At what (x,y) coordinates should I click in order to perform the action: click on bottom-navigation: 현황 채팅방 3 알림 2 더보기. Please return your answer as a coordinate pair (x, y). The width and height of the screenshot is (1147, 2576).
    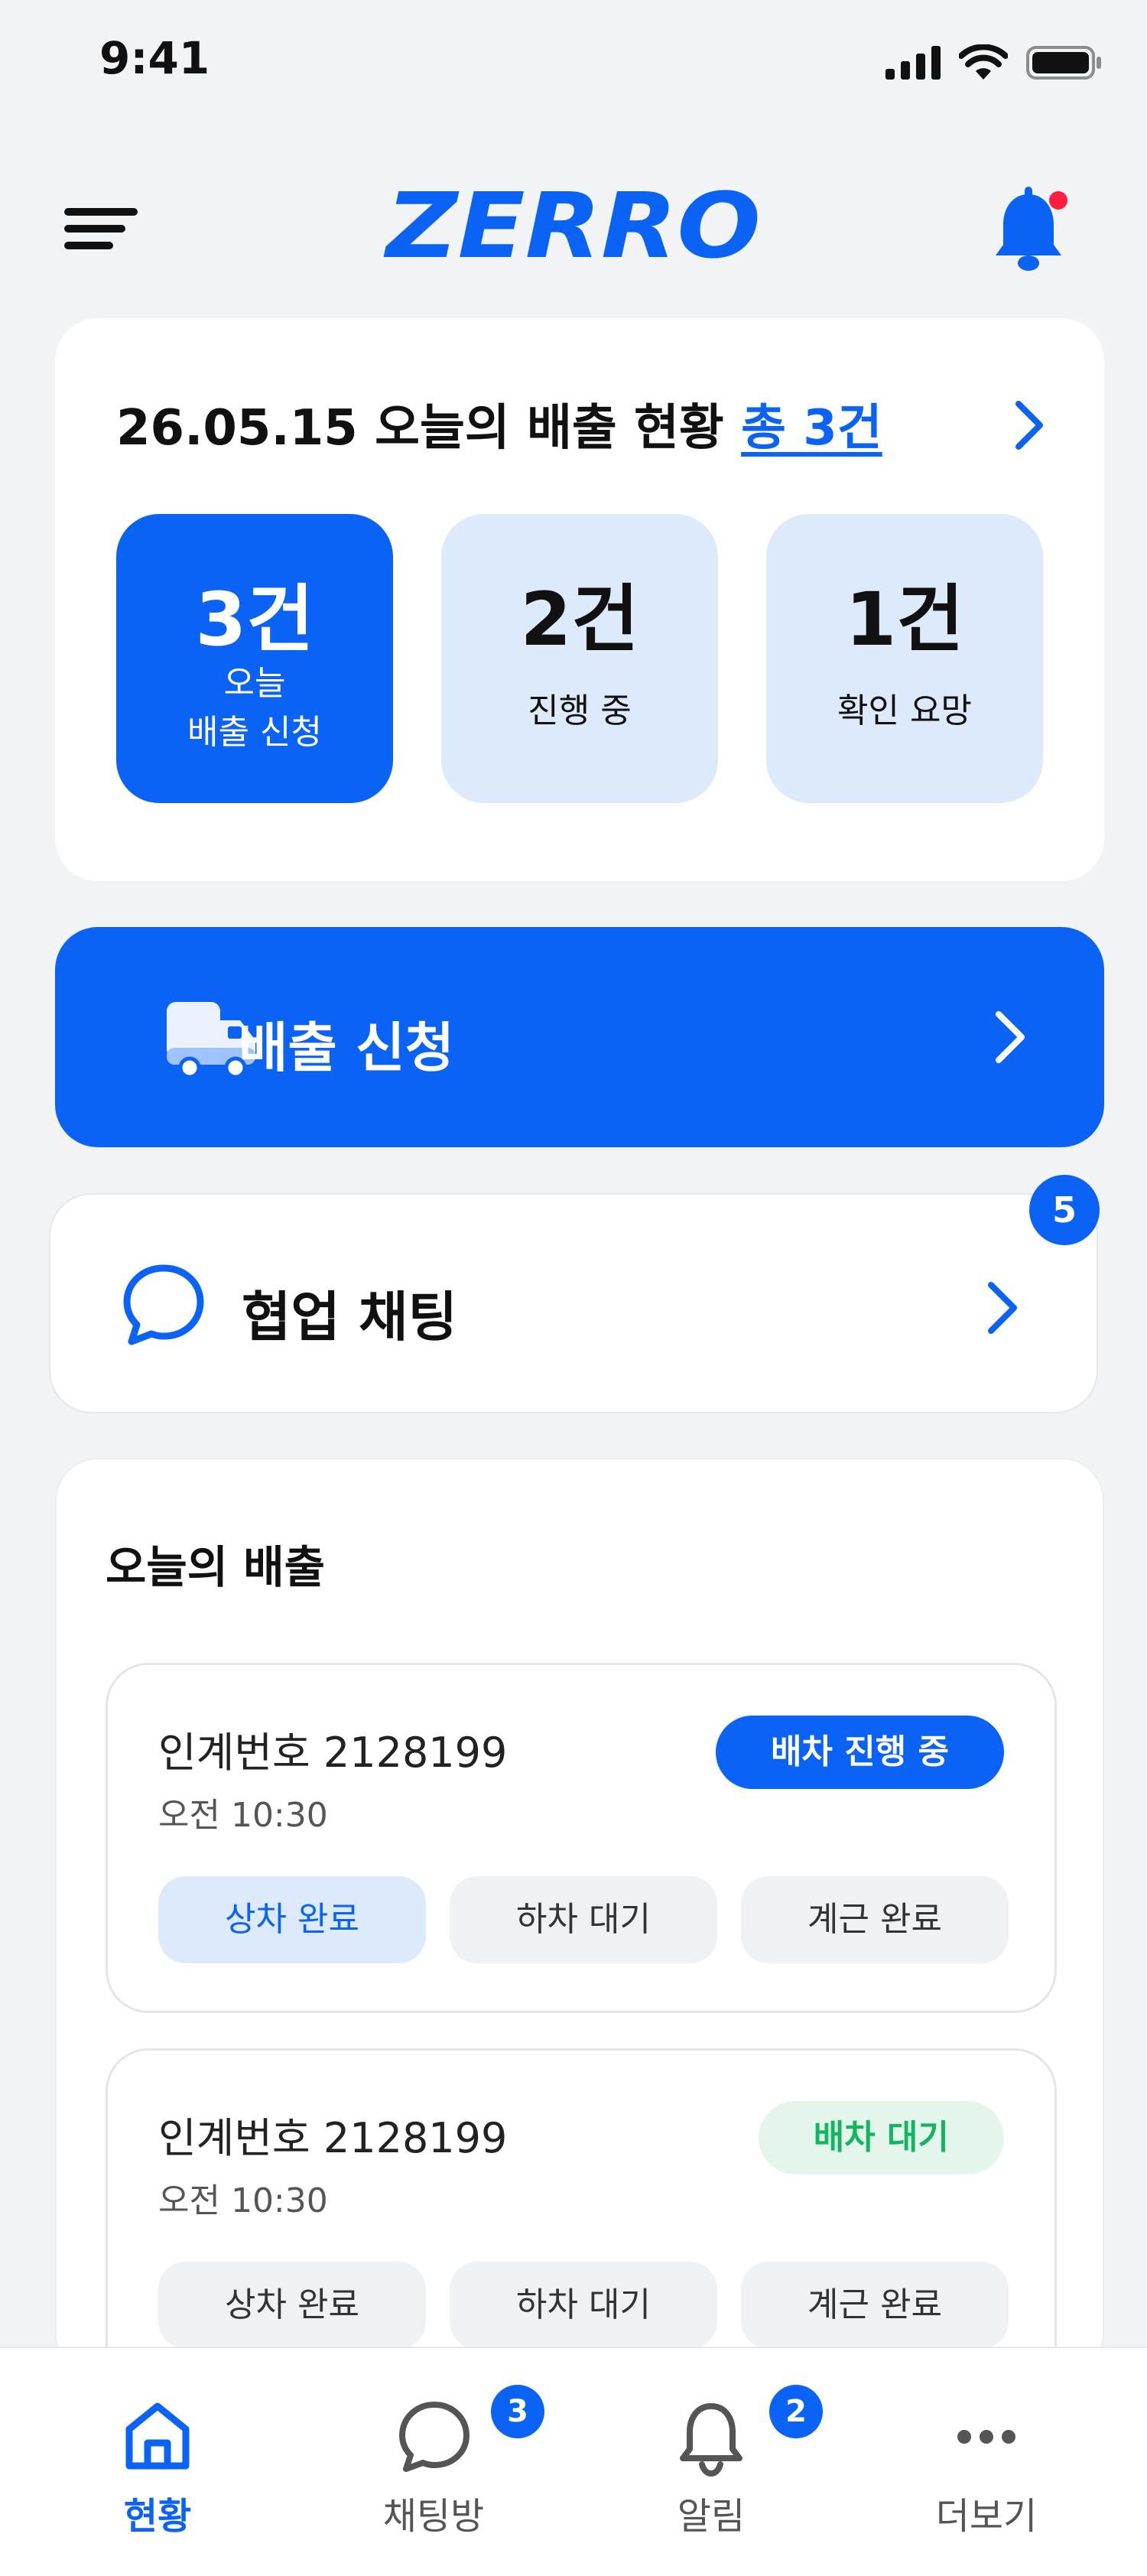
    Looking at the image, I should click on (573, 2461).